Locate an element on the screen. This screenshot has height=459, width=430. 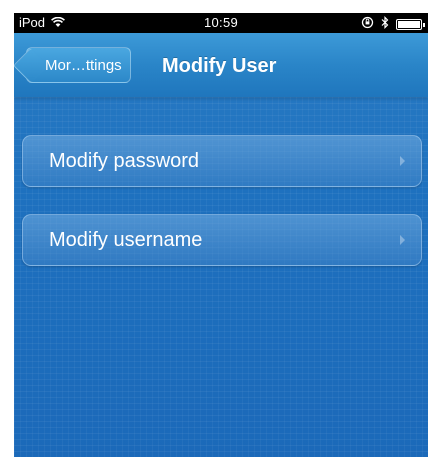
row-label: Modify password is located at coordinates (124, 161).